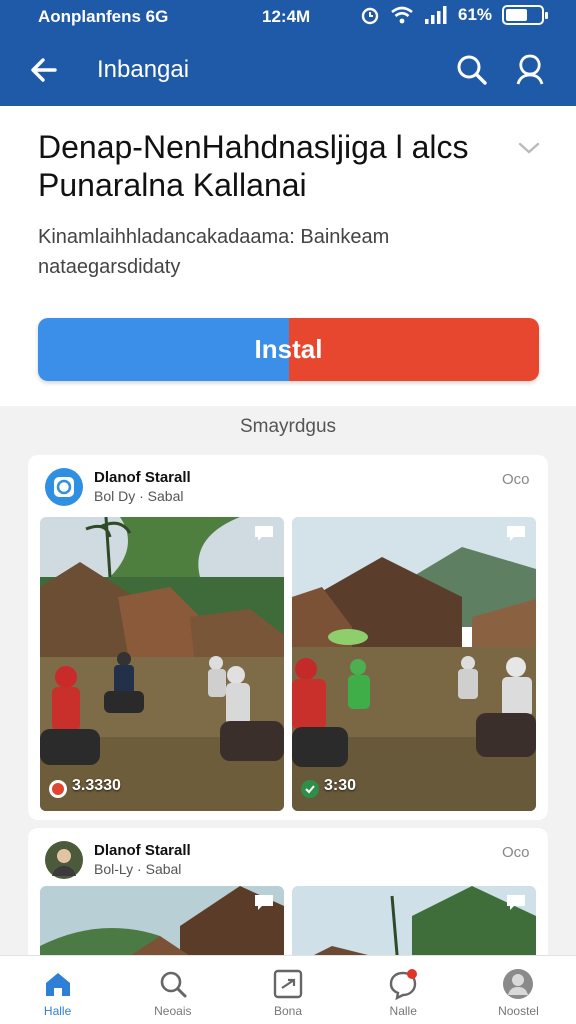 This screenshot has width=576, height=1024. What do you see at coordinates (64, 860) in the screenshot?
I see `user-avatar-icon` at bounding box center [64, 860].